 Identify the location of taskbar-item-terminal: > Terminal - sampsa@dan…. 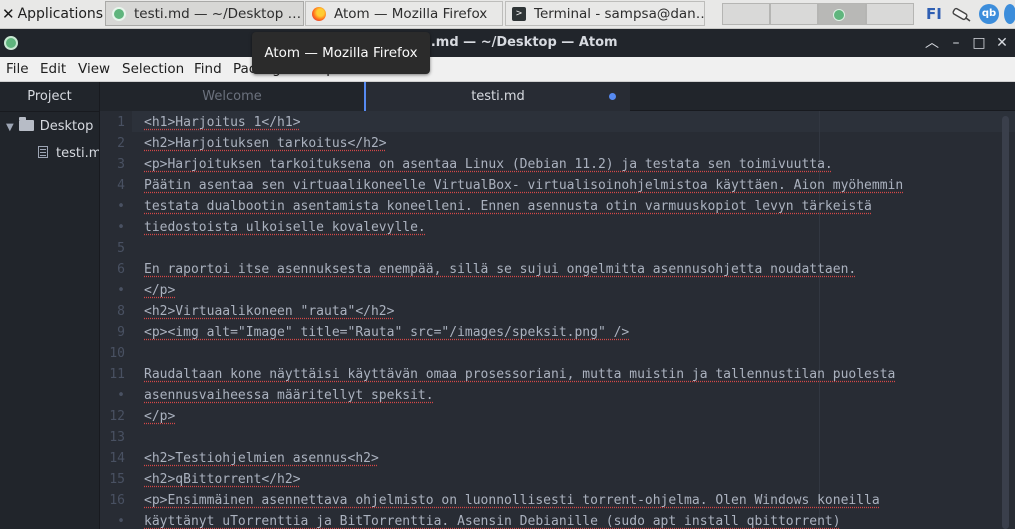
(605, 13).